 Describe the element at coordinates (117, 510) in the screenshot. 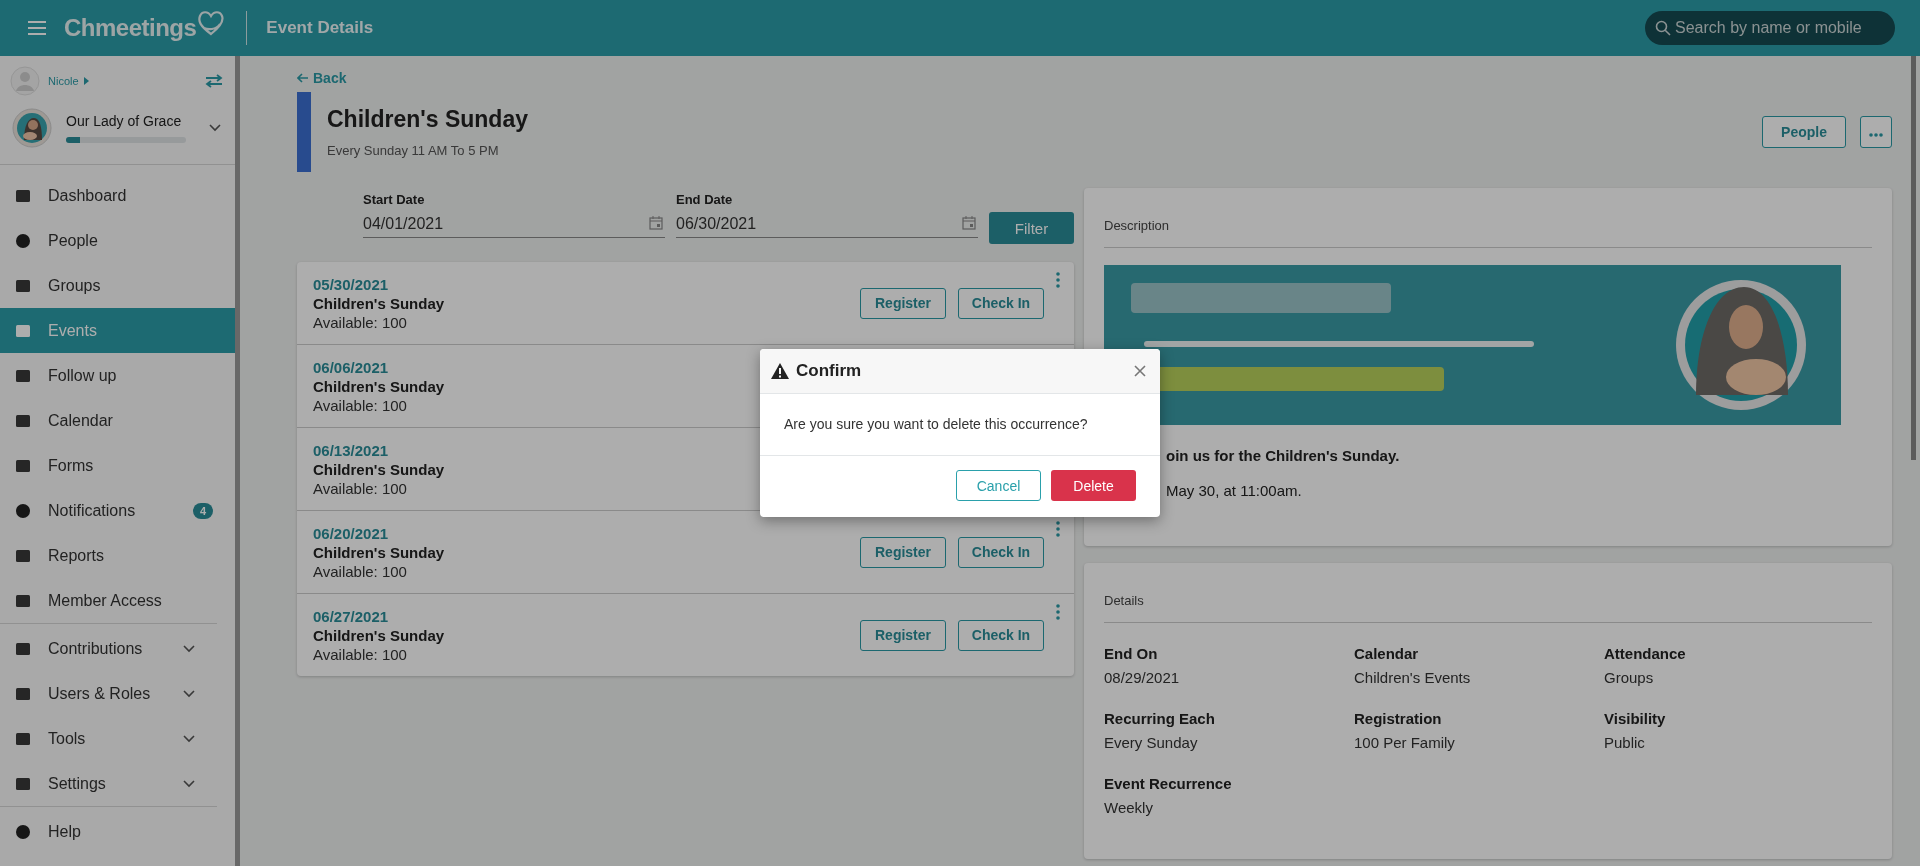

I see `nav-item: Notifications 4` at that location.